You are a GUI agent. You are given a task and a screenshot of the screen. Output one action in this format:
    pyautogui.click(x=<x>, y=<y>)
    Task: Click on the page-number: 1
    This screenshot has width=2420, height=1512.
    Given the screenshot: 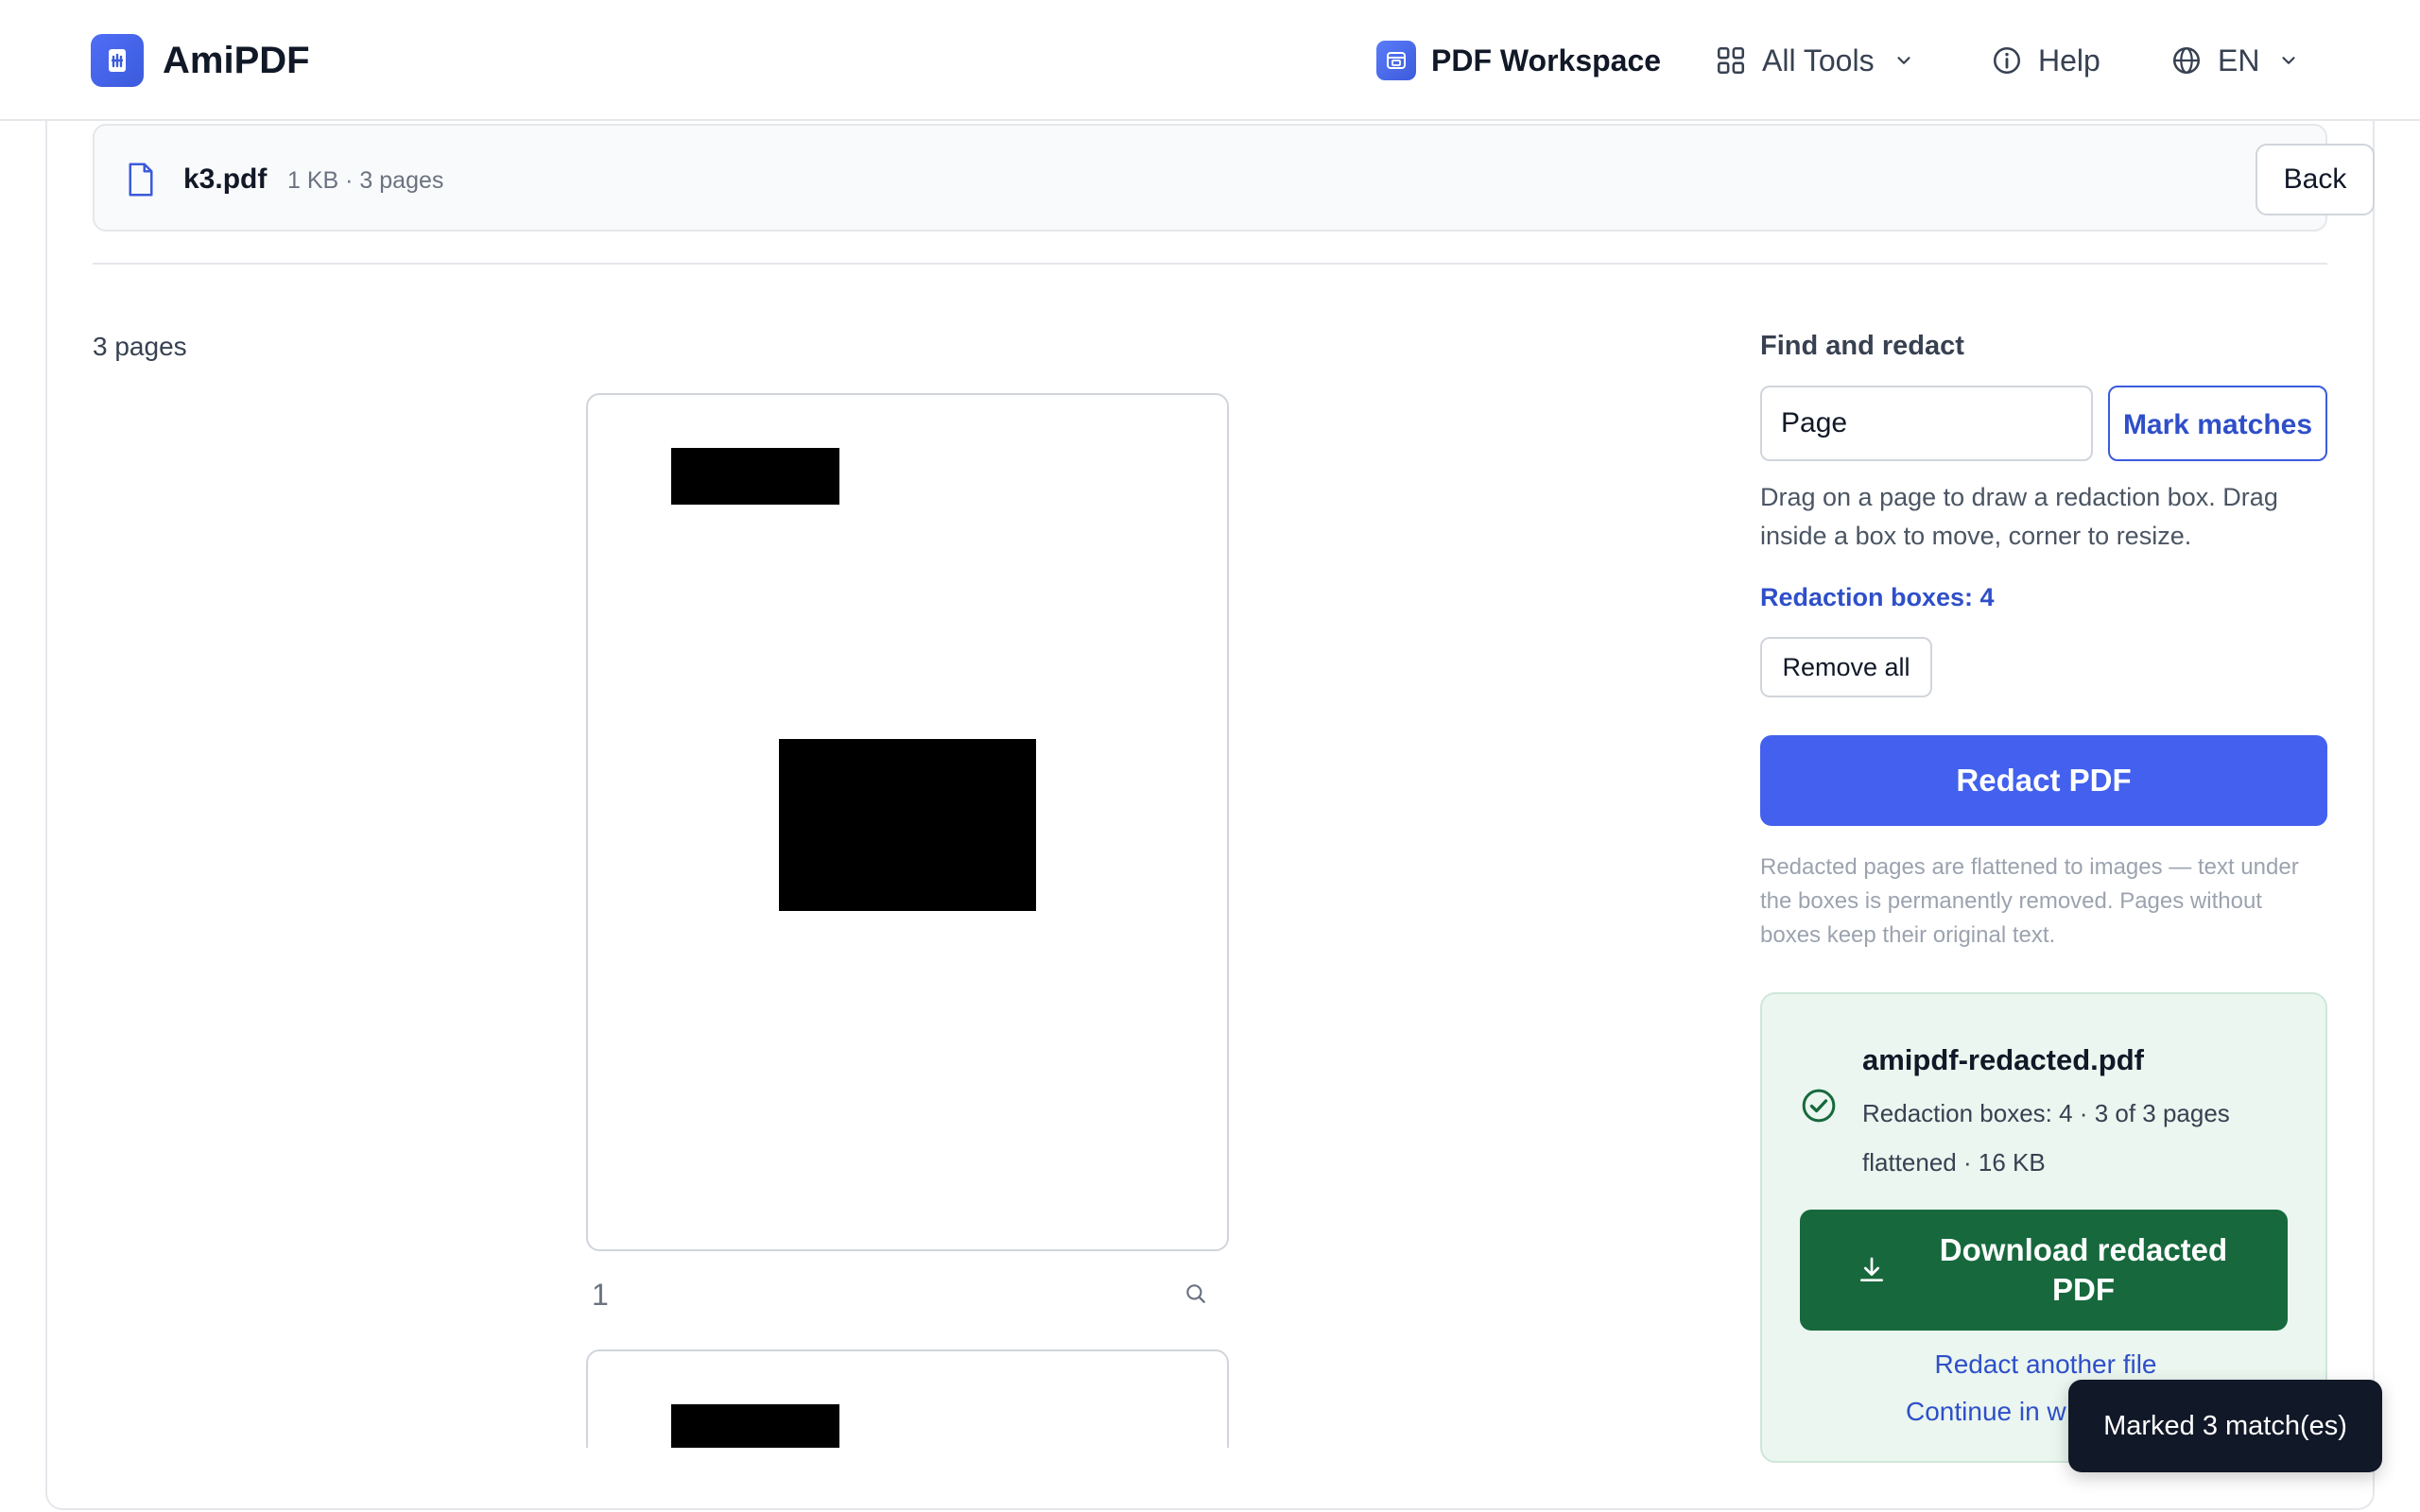 What is the action you would take?
    pyautogui.click(x=600, y=1295)
    